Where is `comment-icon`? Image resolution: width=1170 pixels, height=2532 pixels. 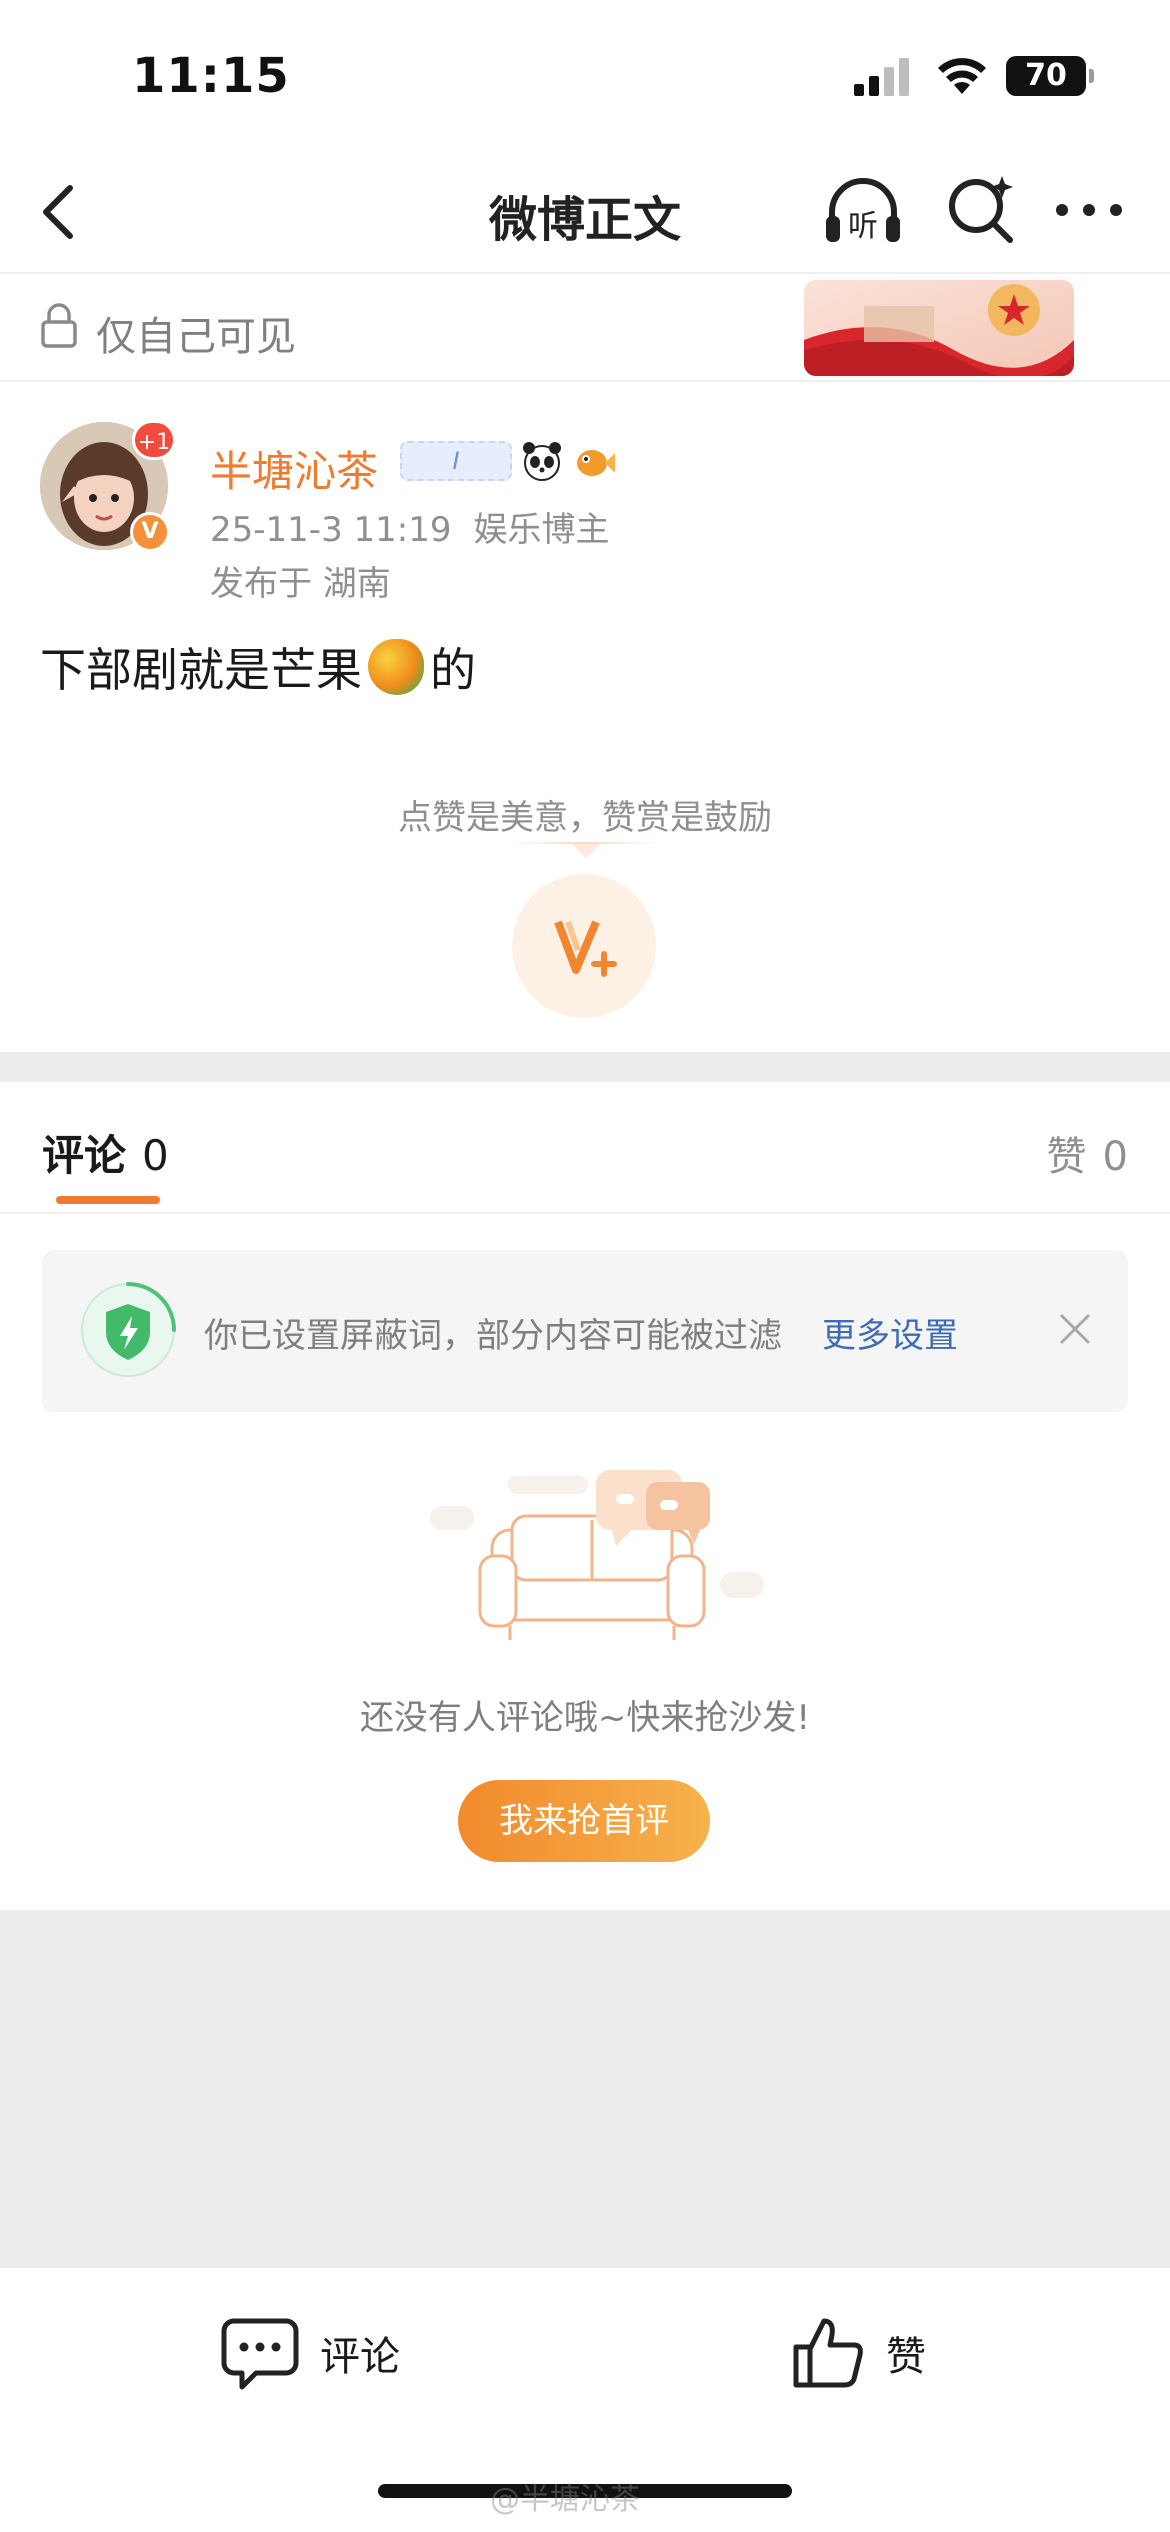 comment-icon is located at coordinates (260, 2354).